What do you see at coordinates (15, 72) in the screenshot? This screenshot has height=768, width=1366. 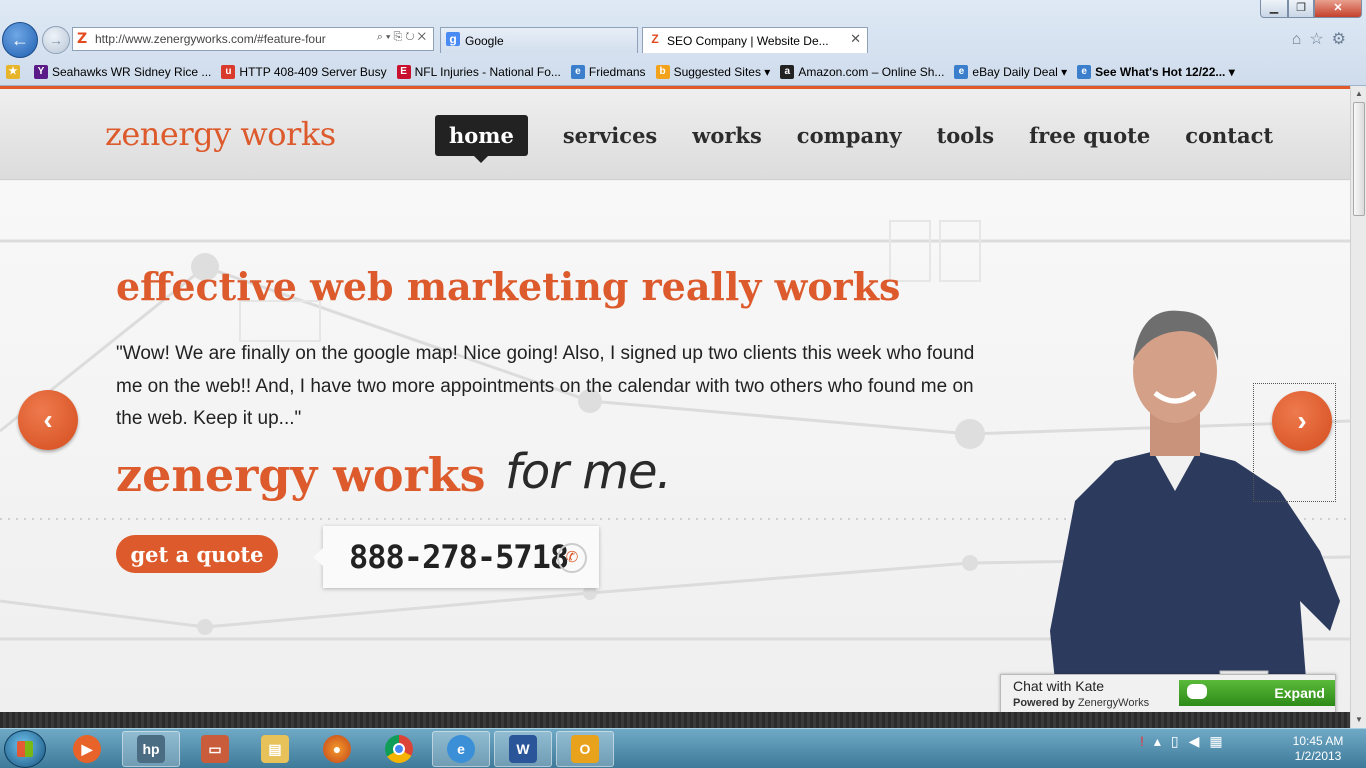 I see `favorites-star-add-icon: ★` at bounding box center [15, 72].